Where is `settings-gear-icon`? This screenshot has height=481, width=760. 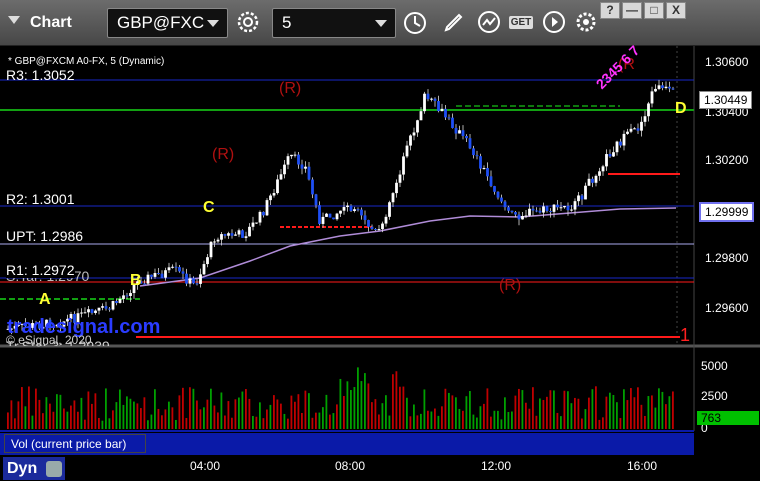
settings-gear-icon is located at coordinates (586, 23).